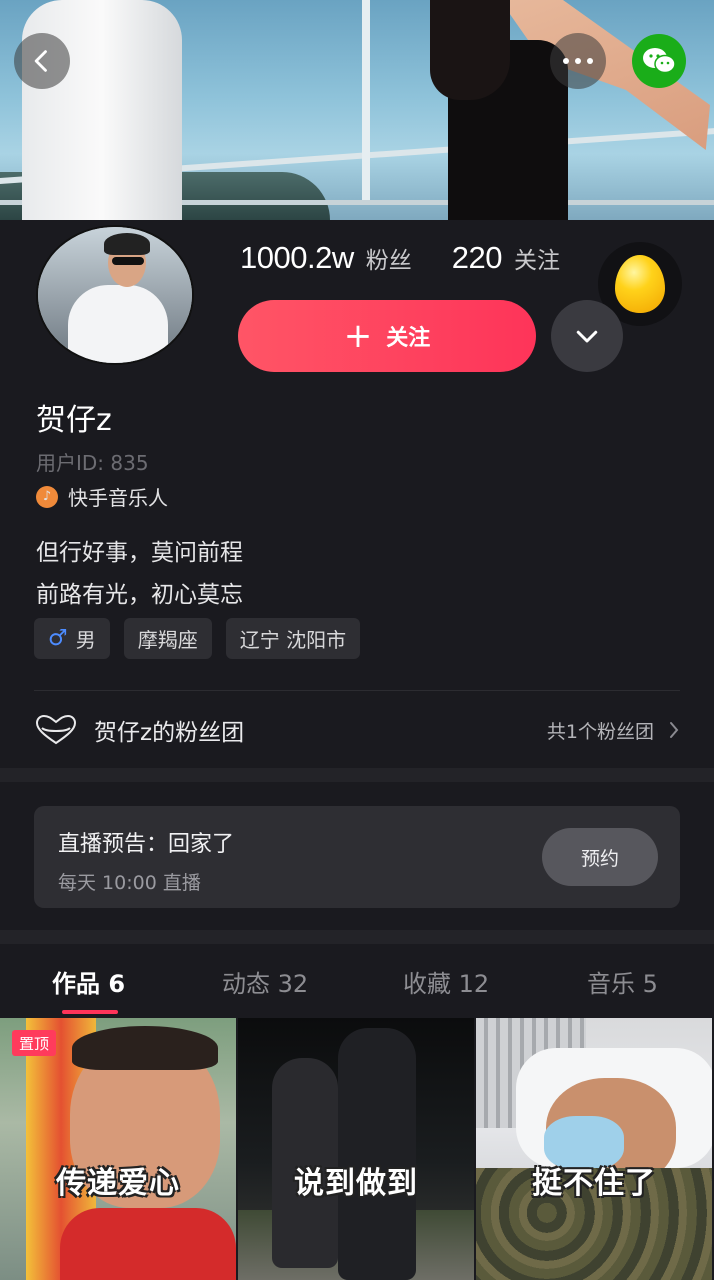 Image resolution: width=714 pixels, height=1280 pixels. Describe the element at coordinates (118, 1149) in the screenshot. I see `video-thumbnail: 置顶 传递爱心` at that location.